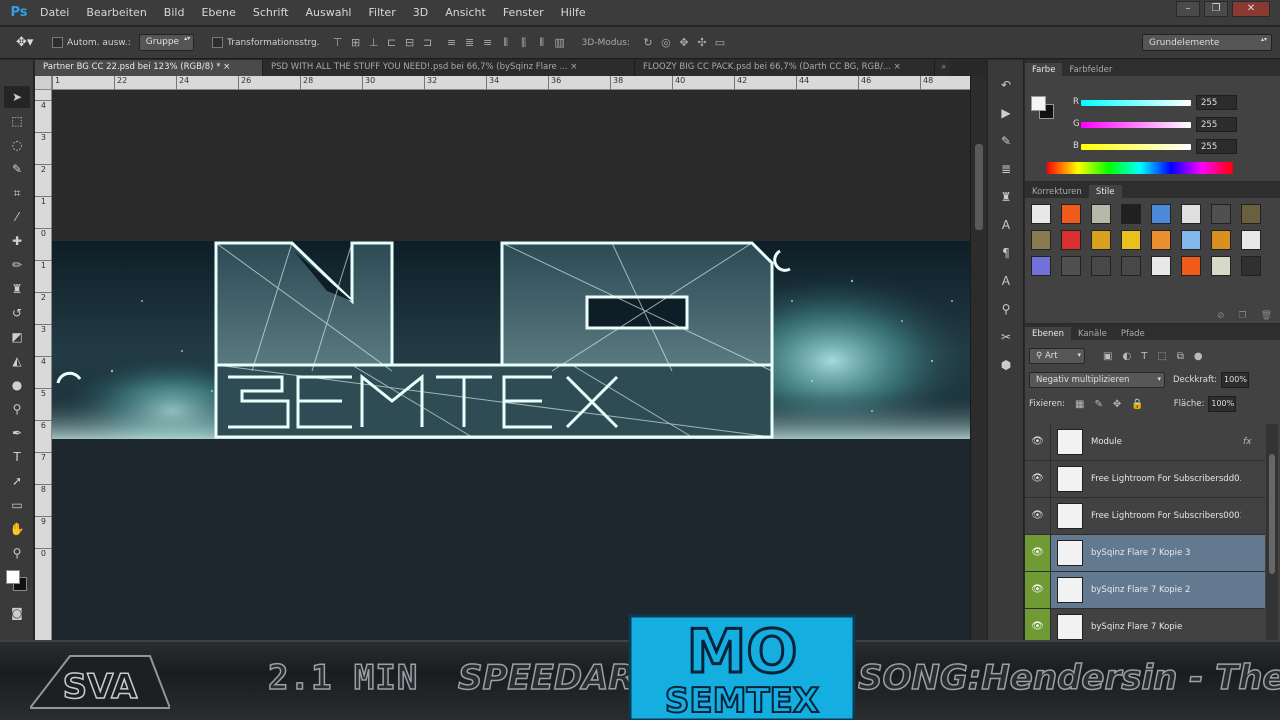 The image size is (1280, 720). What do you see at coordinates (1216, 9) in the screenshot?
I see `restore-button: ❐` at bounding box center [1216, 9].